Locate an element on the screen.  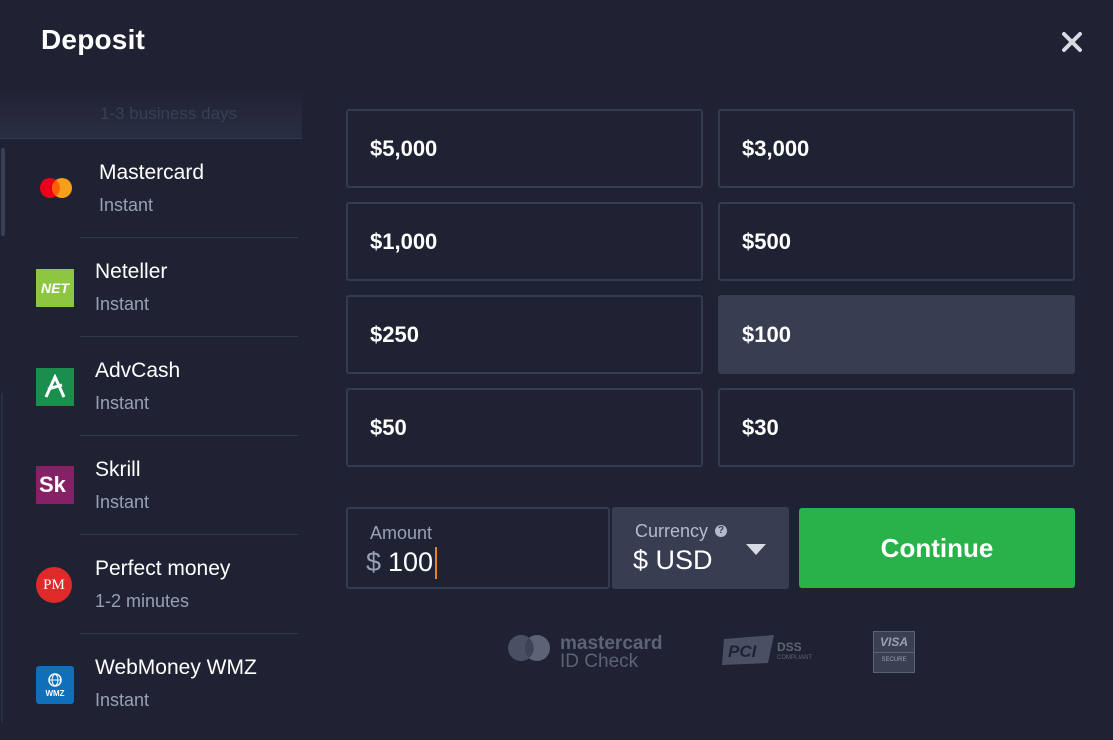
pci-badge-icon: PCI is located at coordinates (748, 650).